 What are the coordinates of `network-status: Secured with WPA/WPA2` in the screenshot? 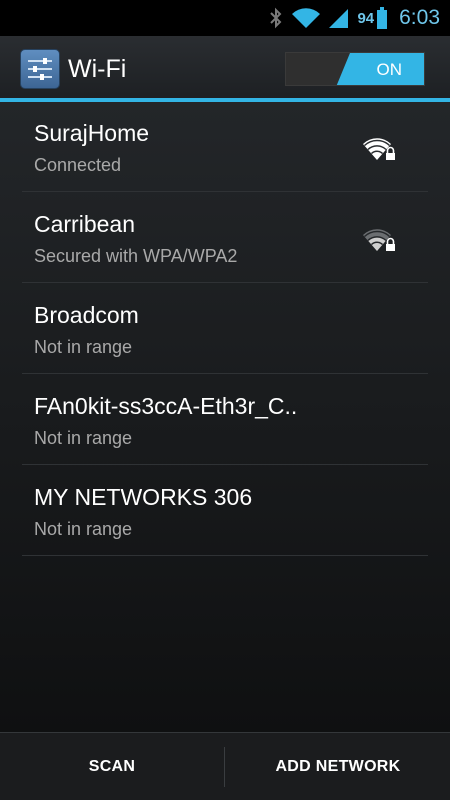 It's located at (136, 256).